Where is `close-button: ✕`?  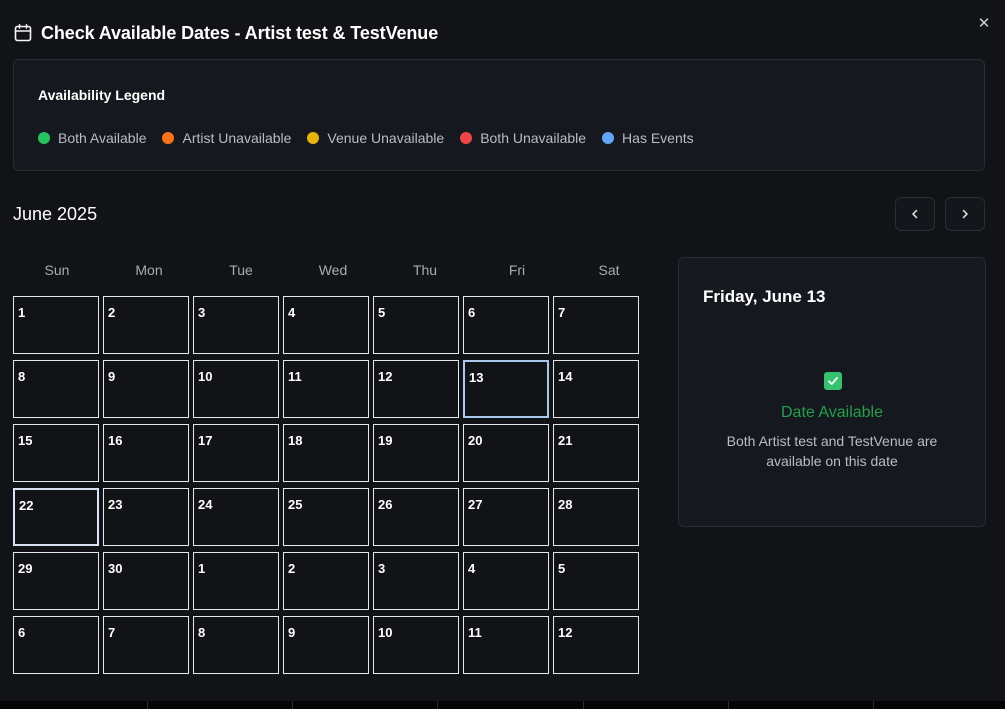
close-button: ✕ is located at coordinates (984, 23).